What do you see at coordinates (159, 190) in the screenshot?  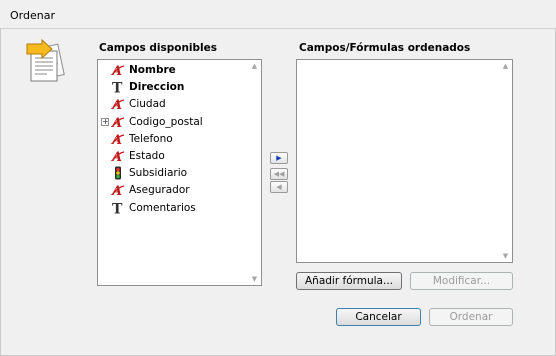 I see `field-item-label: Asegurador` at bounding box center [159, 190].